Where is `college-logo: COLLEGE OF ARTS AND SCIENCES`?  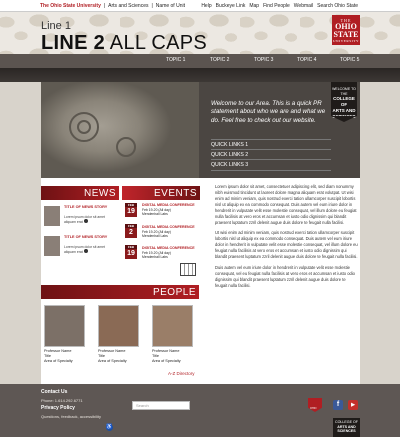 college-logo: COLLEGE OF ARTS AND SCIENCES is located at coordinates (346, 427).